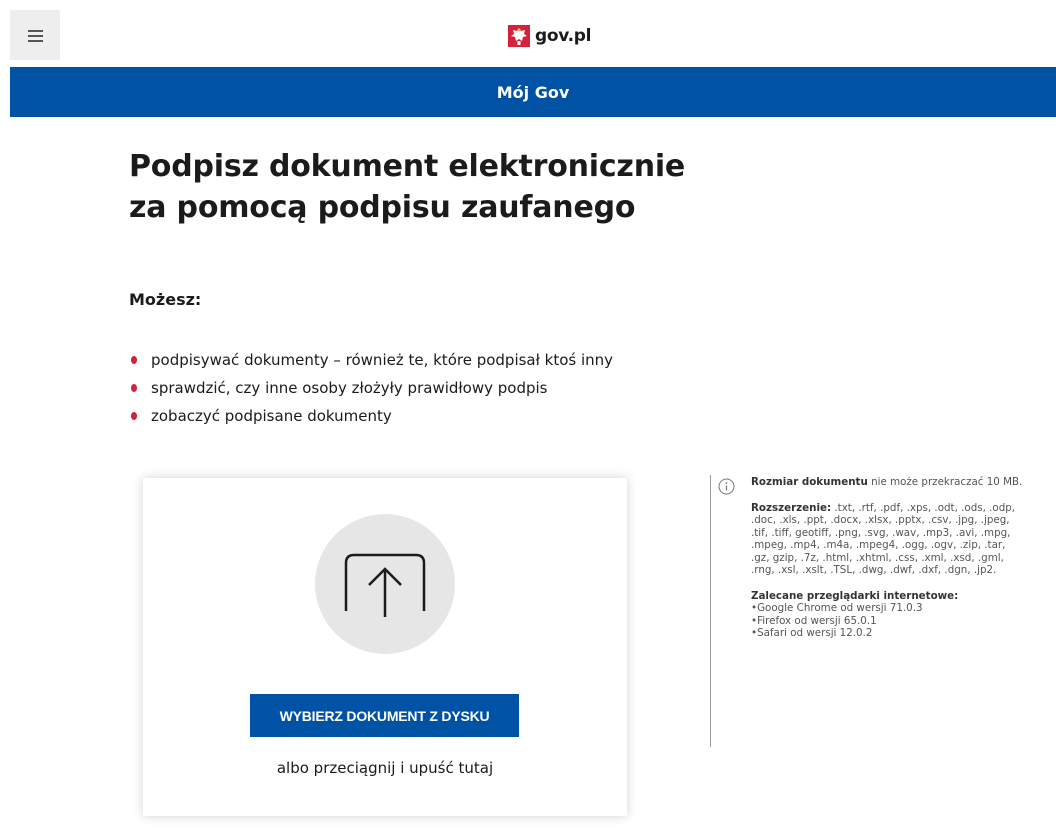  Describe the element at coordinates (855, 595) in the screenshot. I see `browsers-label: Zalecane przeglądarki internetowe:` at that location.